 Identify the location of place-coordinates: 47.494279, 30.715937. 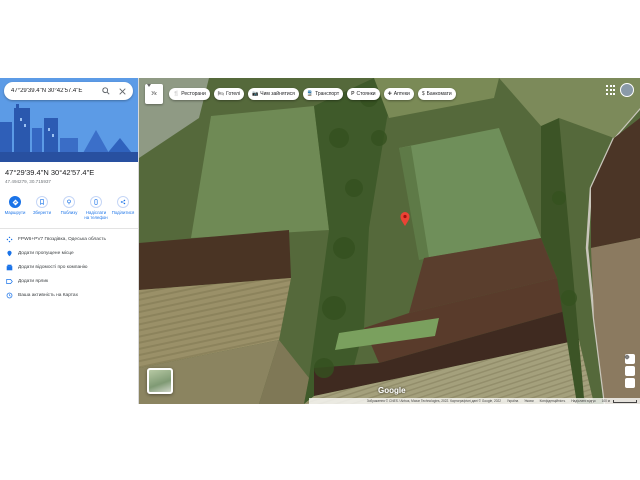
(28, 181).